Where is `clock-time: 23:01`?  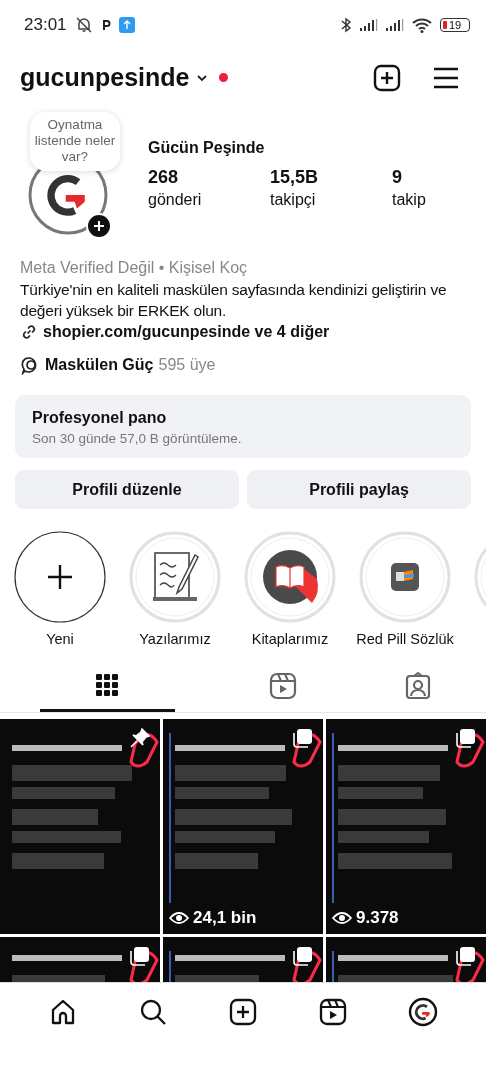
clock-time: 23:01 is located at coordinates (45, 25).